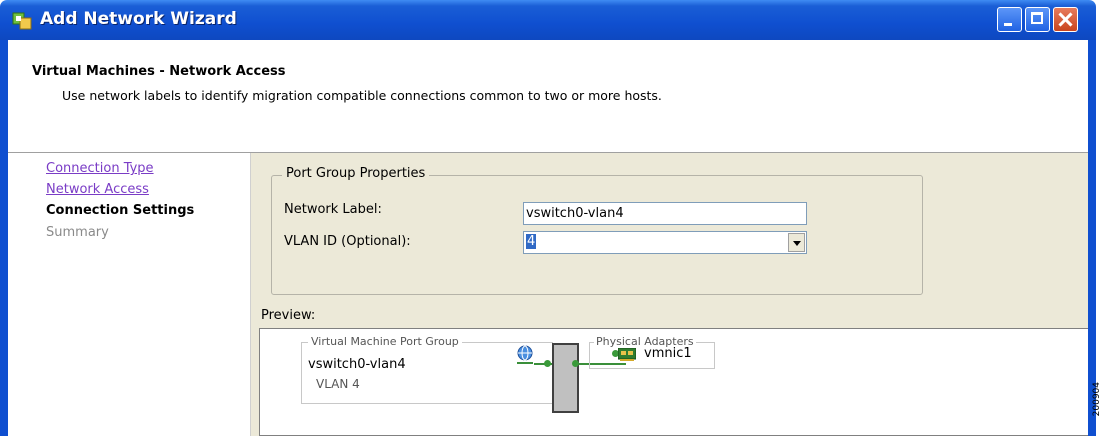  What do you see at coordinates (547, 363) in the screenshot?
I see `connector-dot-vm` at bounding box center [547, 363].